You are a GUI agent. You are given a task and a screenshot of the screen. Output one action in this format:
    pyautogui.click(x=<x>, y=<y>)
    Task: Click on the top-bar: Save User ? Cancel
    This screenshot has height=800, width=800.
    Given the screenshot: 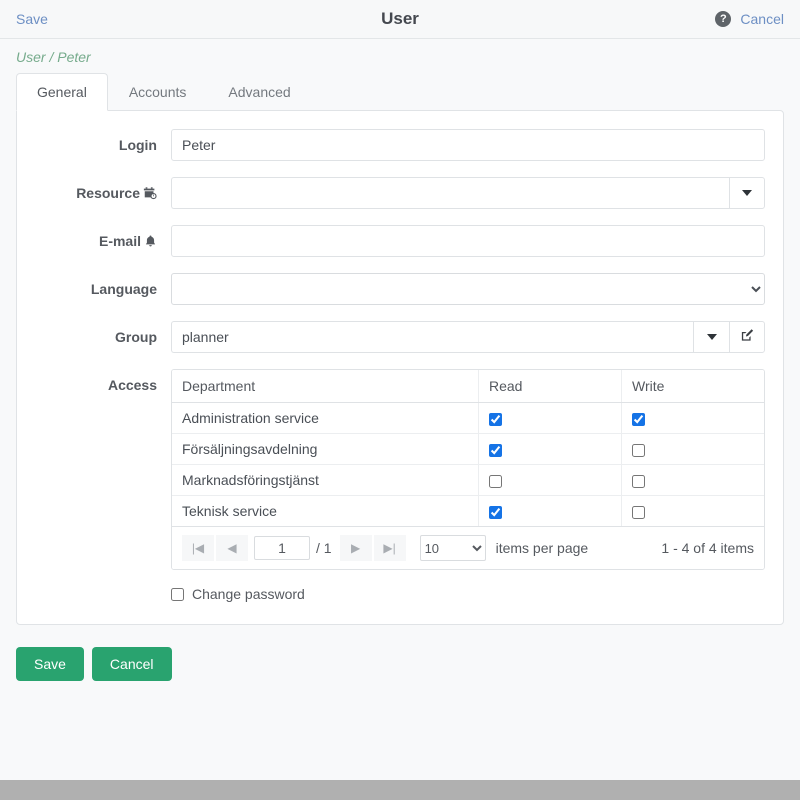 What is the action you would take?
    pyautogui.click(x=400, y=19)
    